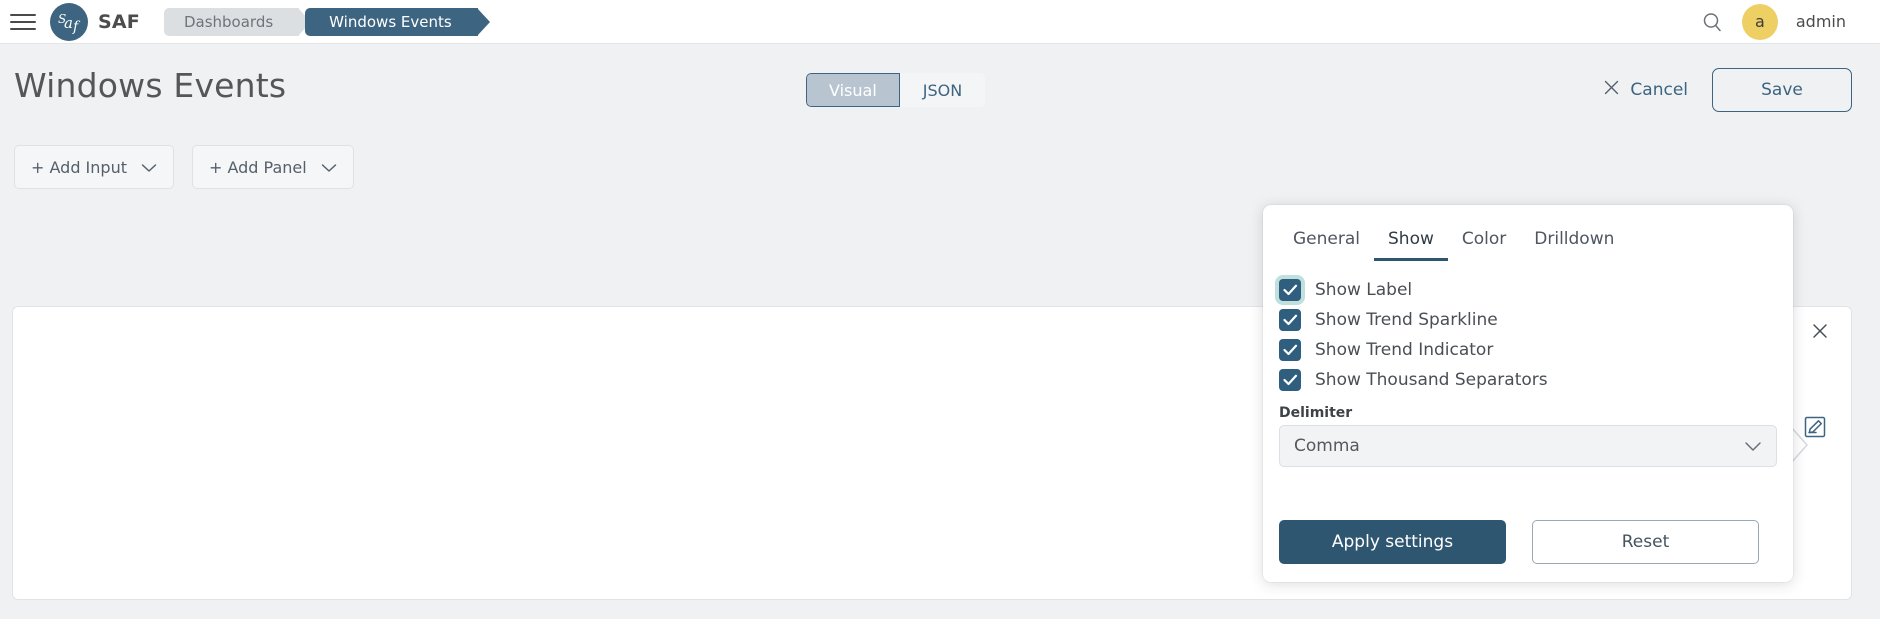 The height and width of the screenshot is (619, 1880). What do you see at coordinates (1815, 429) in the screenshot?
I see `edit-pencil-square-icon` at bounding box center [1815, 429].